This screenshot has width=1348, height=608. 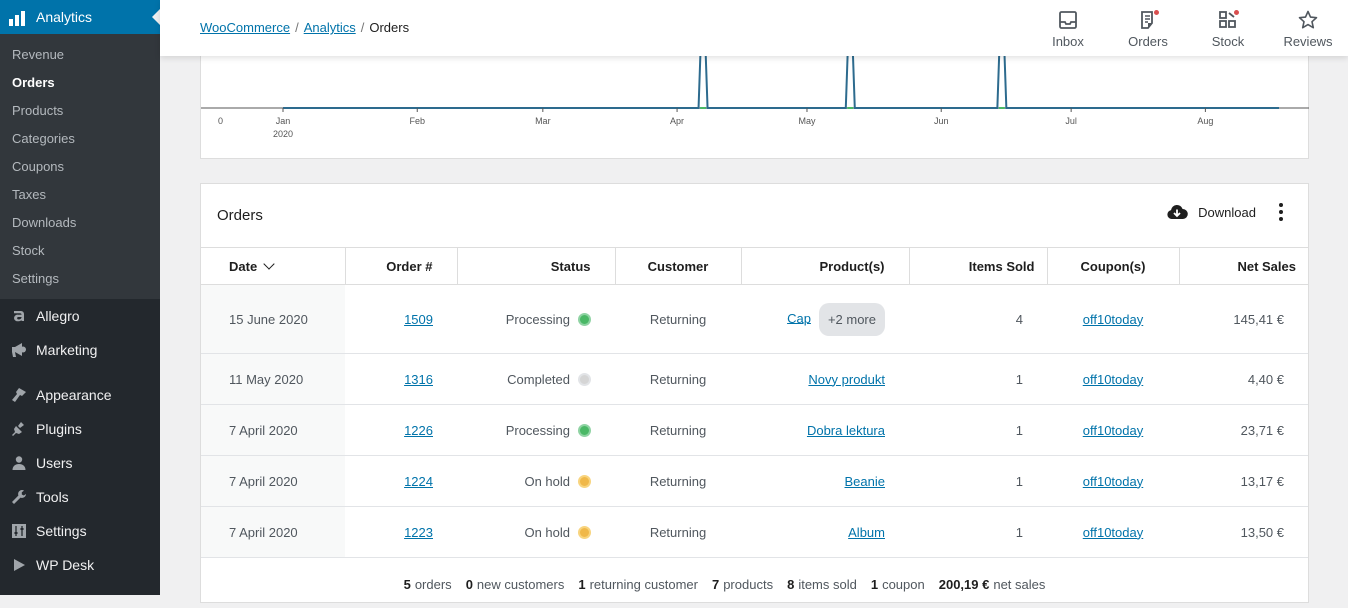 What do you see at coordinates (283, 134) in the screenshot?
I see `x-tick-sublabel: 2020` at bounding box center [283, 134].